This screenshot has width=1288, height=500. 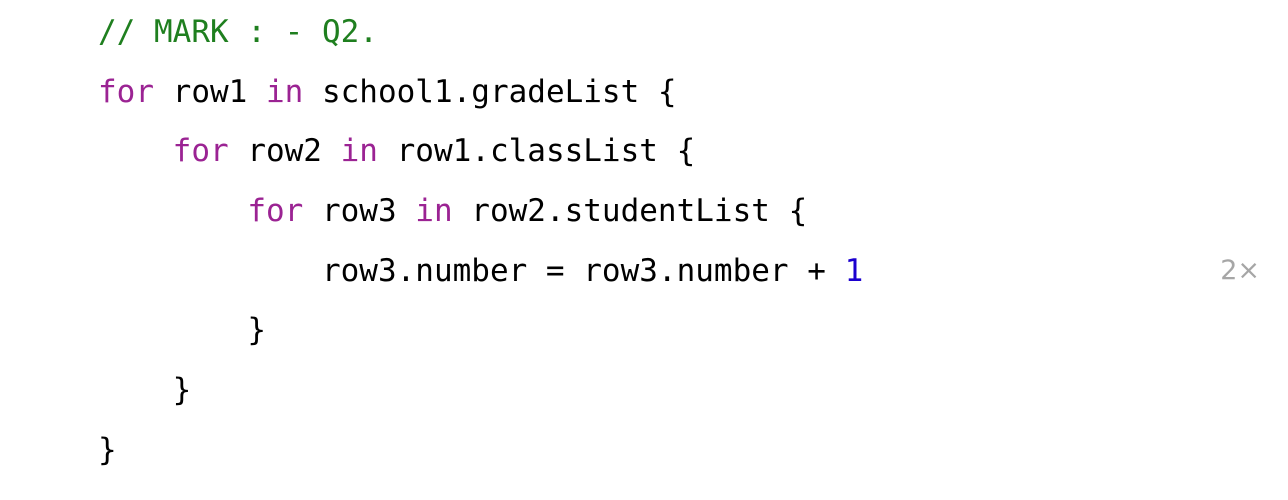 What do you see at coordinates (182, 330) in the screenshot?
I see `code-line-6: }` at bounding box center [182, 330].